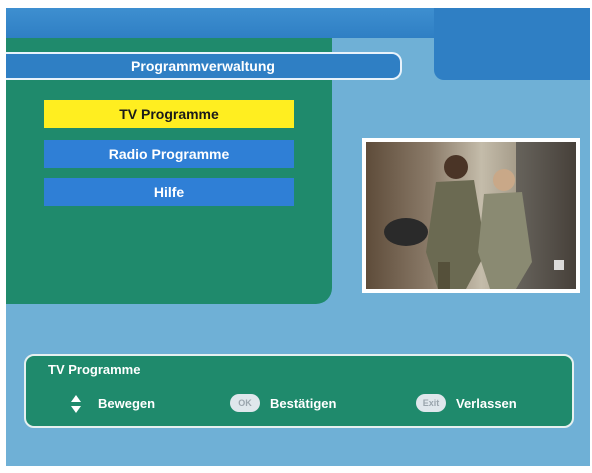 The height and width of the screenshot is (473, 592). I want to click on menu-item-hilfe: Hilfe, so click(169, 192).